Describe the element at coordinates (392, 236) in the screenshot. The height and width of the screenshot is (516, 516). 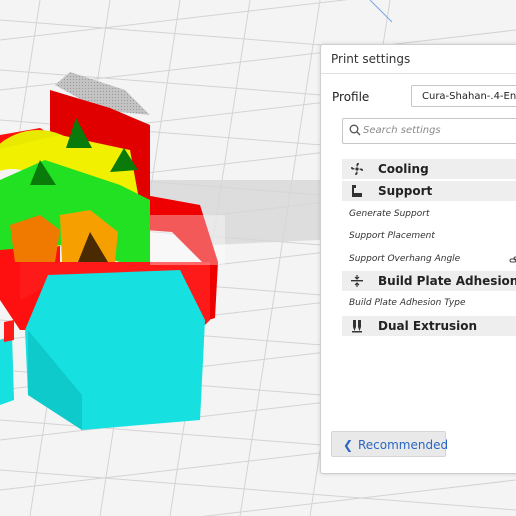
I see `setting-support-placement: Support Placement` at that location.